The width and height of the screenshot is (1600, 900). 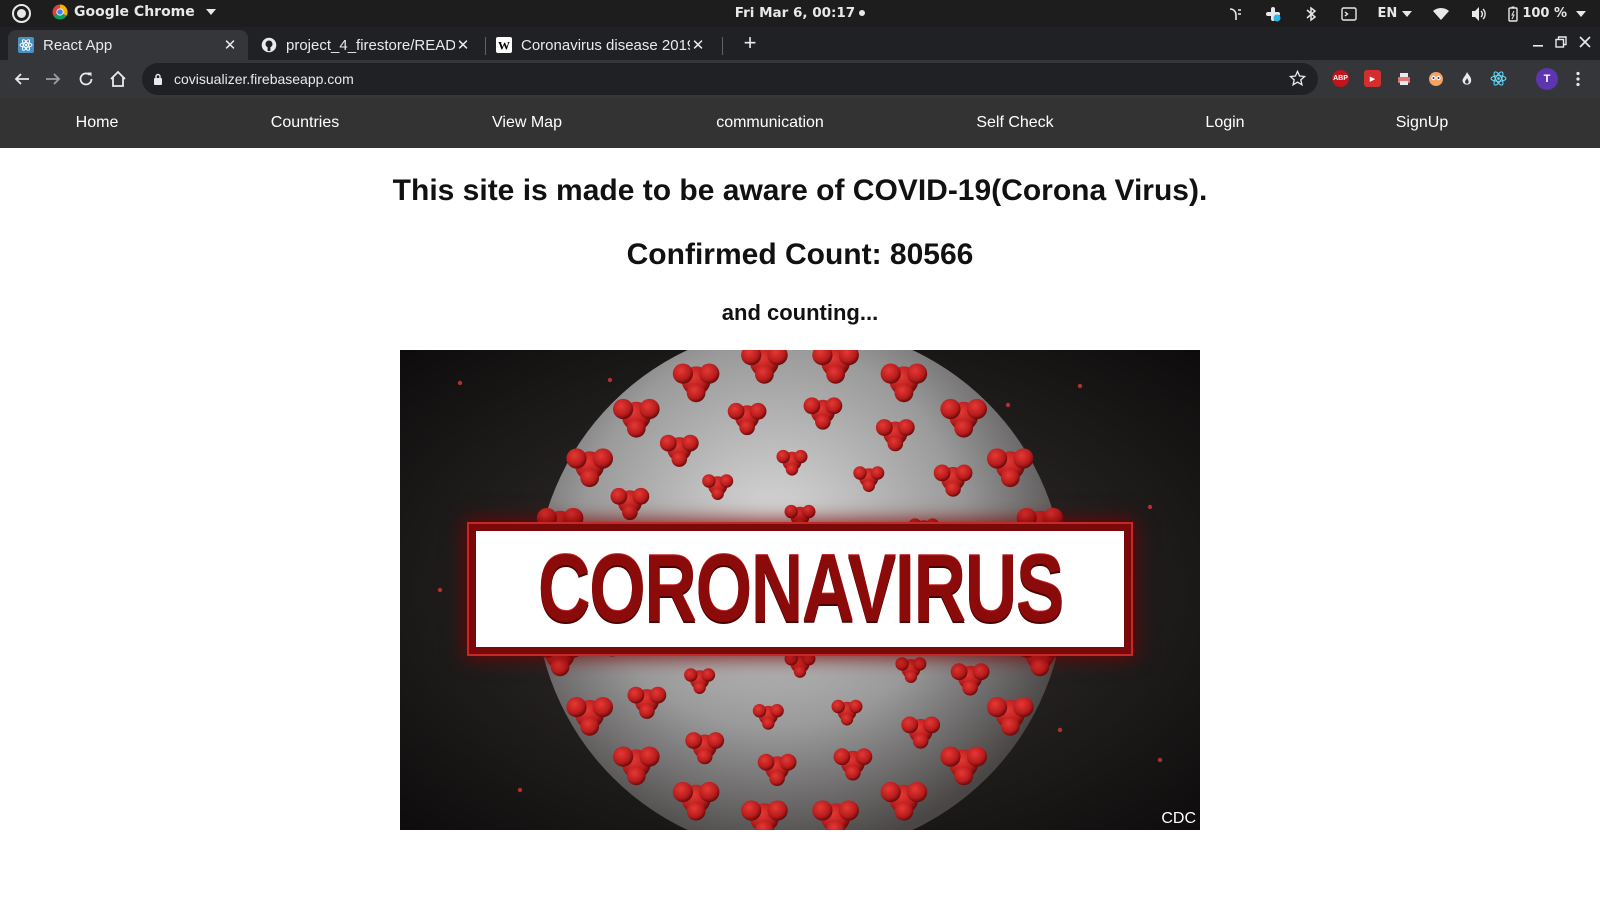 I want to click on volume-icon, so click(x=1479, y=14).